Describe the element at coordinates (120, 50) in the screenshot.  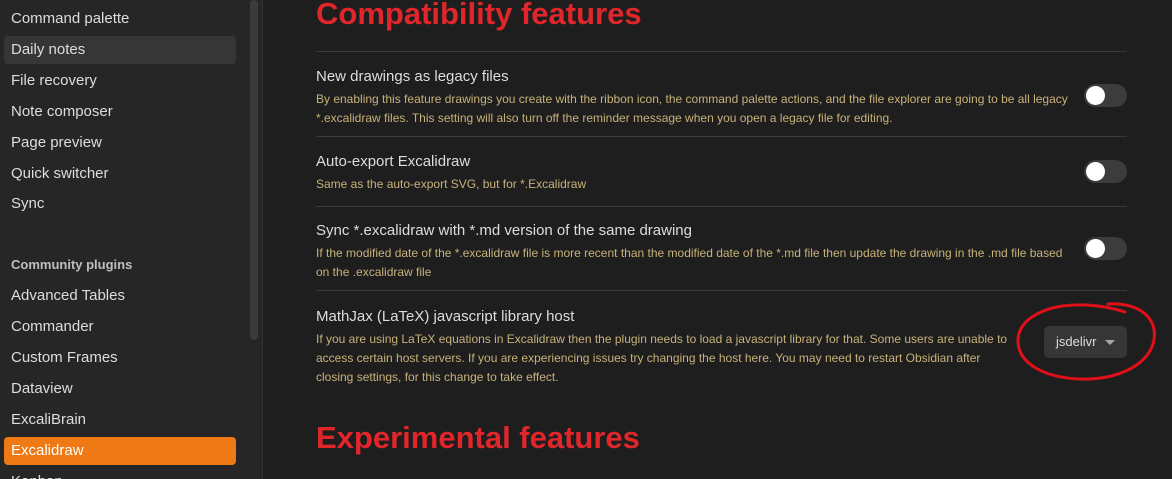
I see `sidebar-item-daily-notes: Daily notes` at that location.